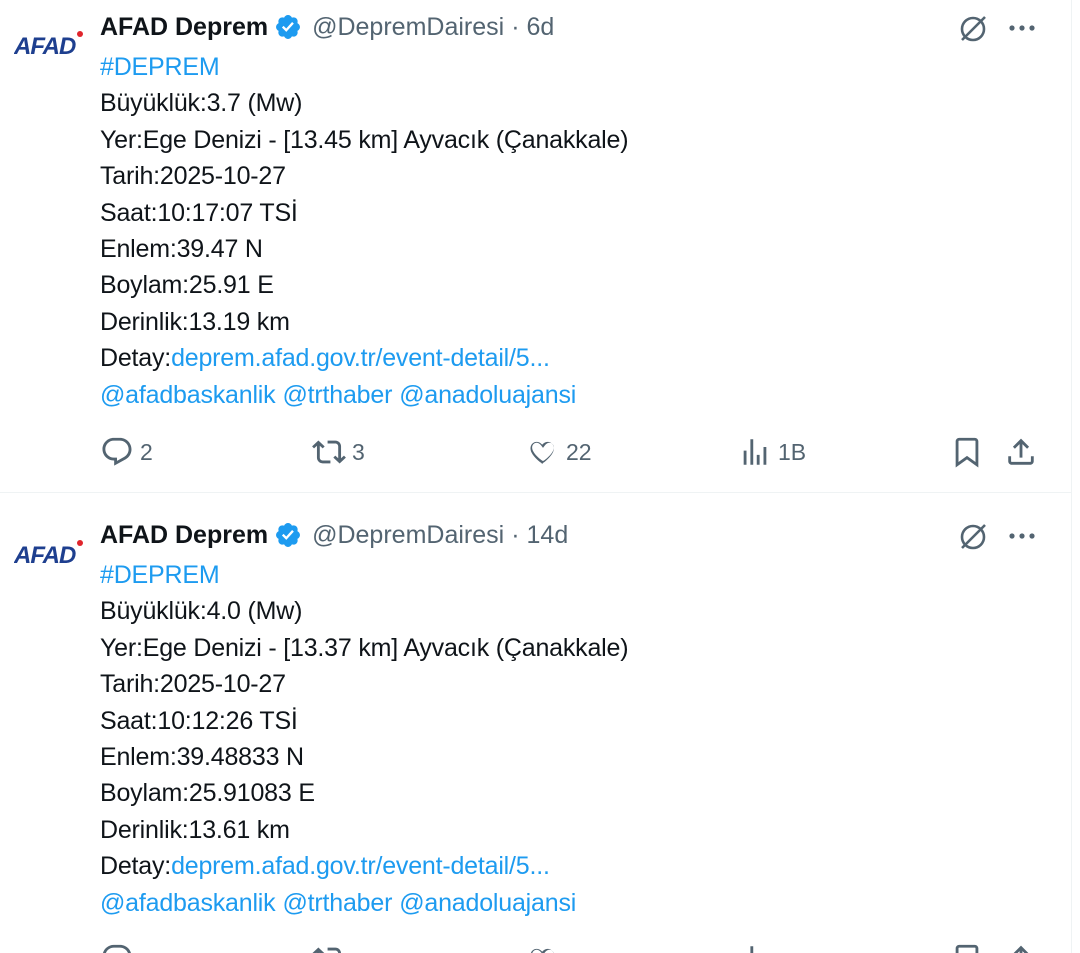 The height and width of the screenshot is (953, 1080). Describe the element at coordinates (199, 720) in the screenshot. I see `time-line: Saat:10:12:26 TSİ` at that location.